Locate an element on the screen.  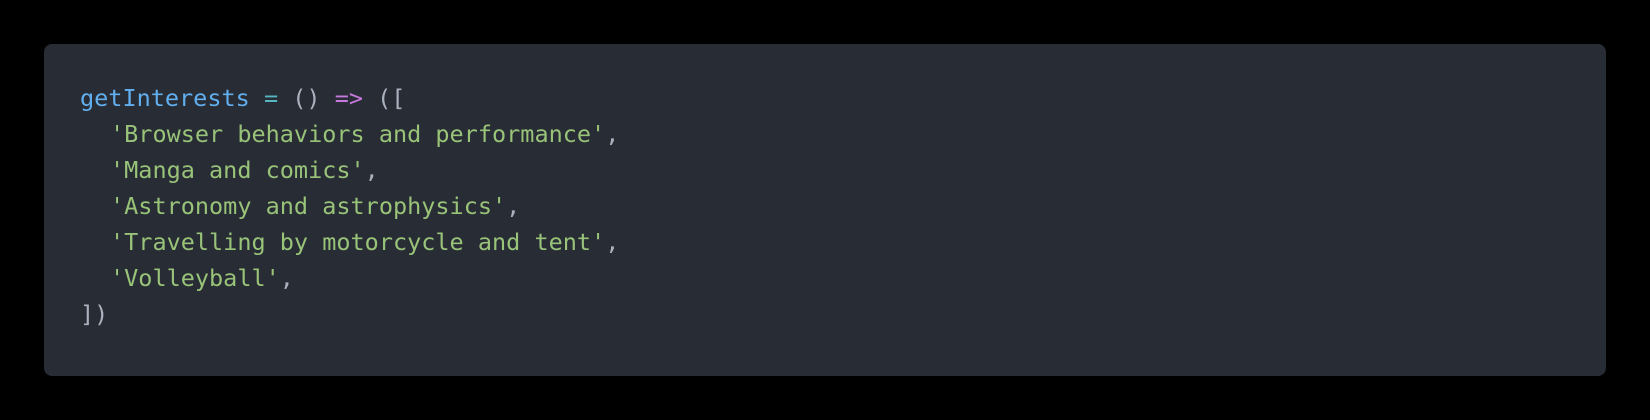
params: () is located at coordinates (306, 98).